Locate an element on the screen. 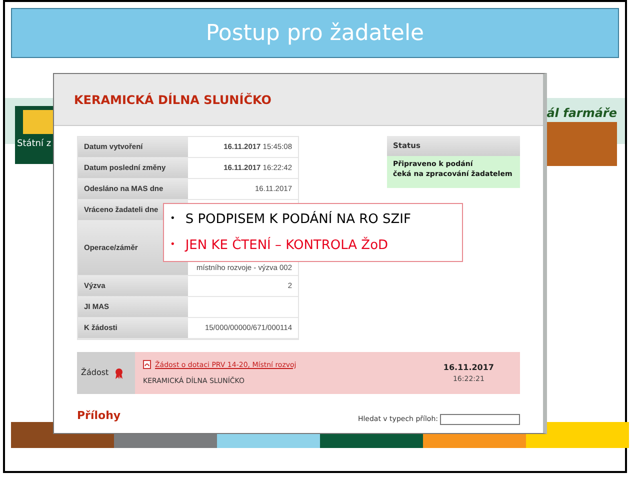  slide-title: Postup pro žadatele is located at coordinates (315, 34).